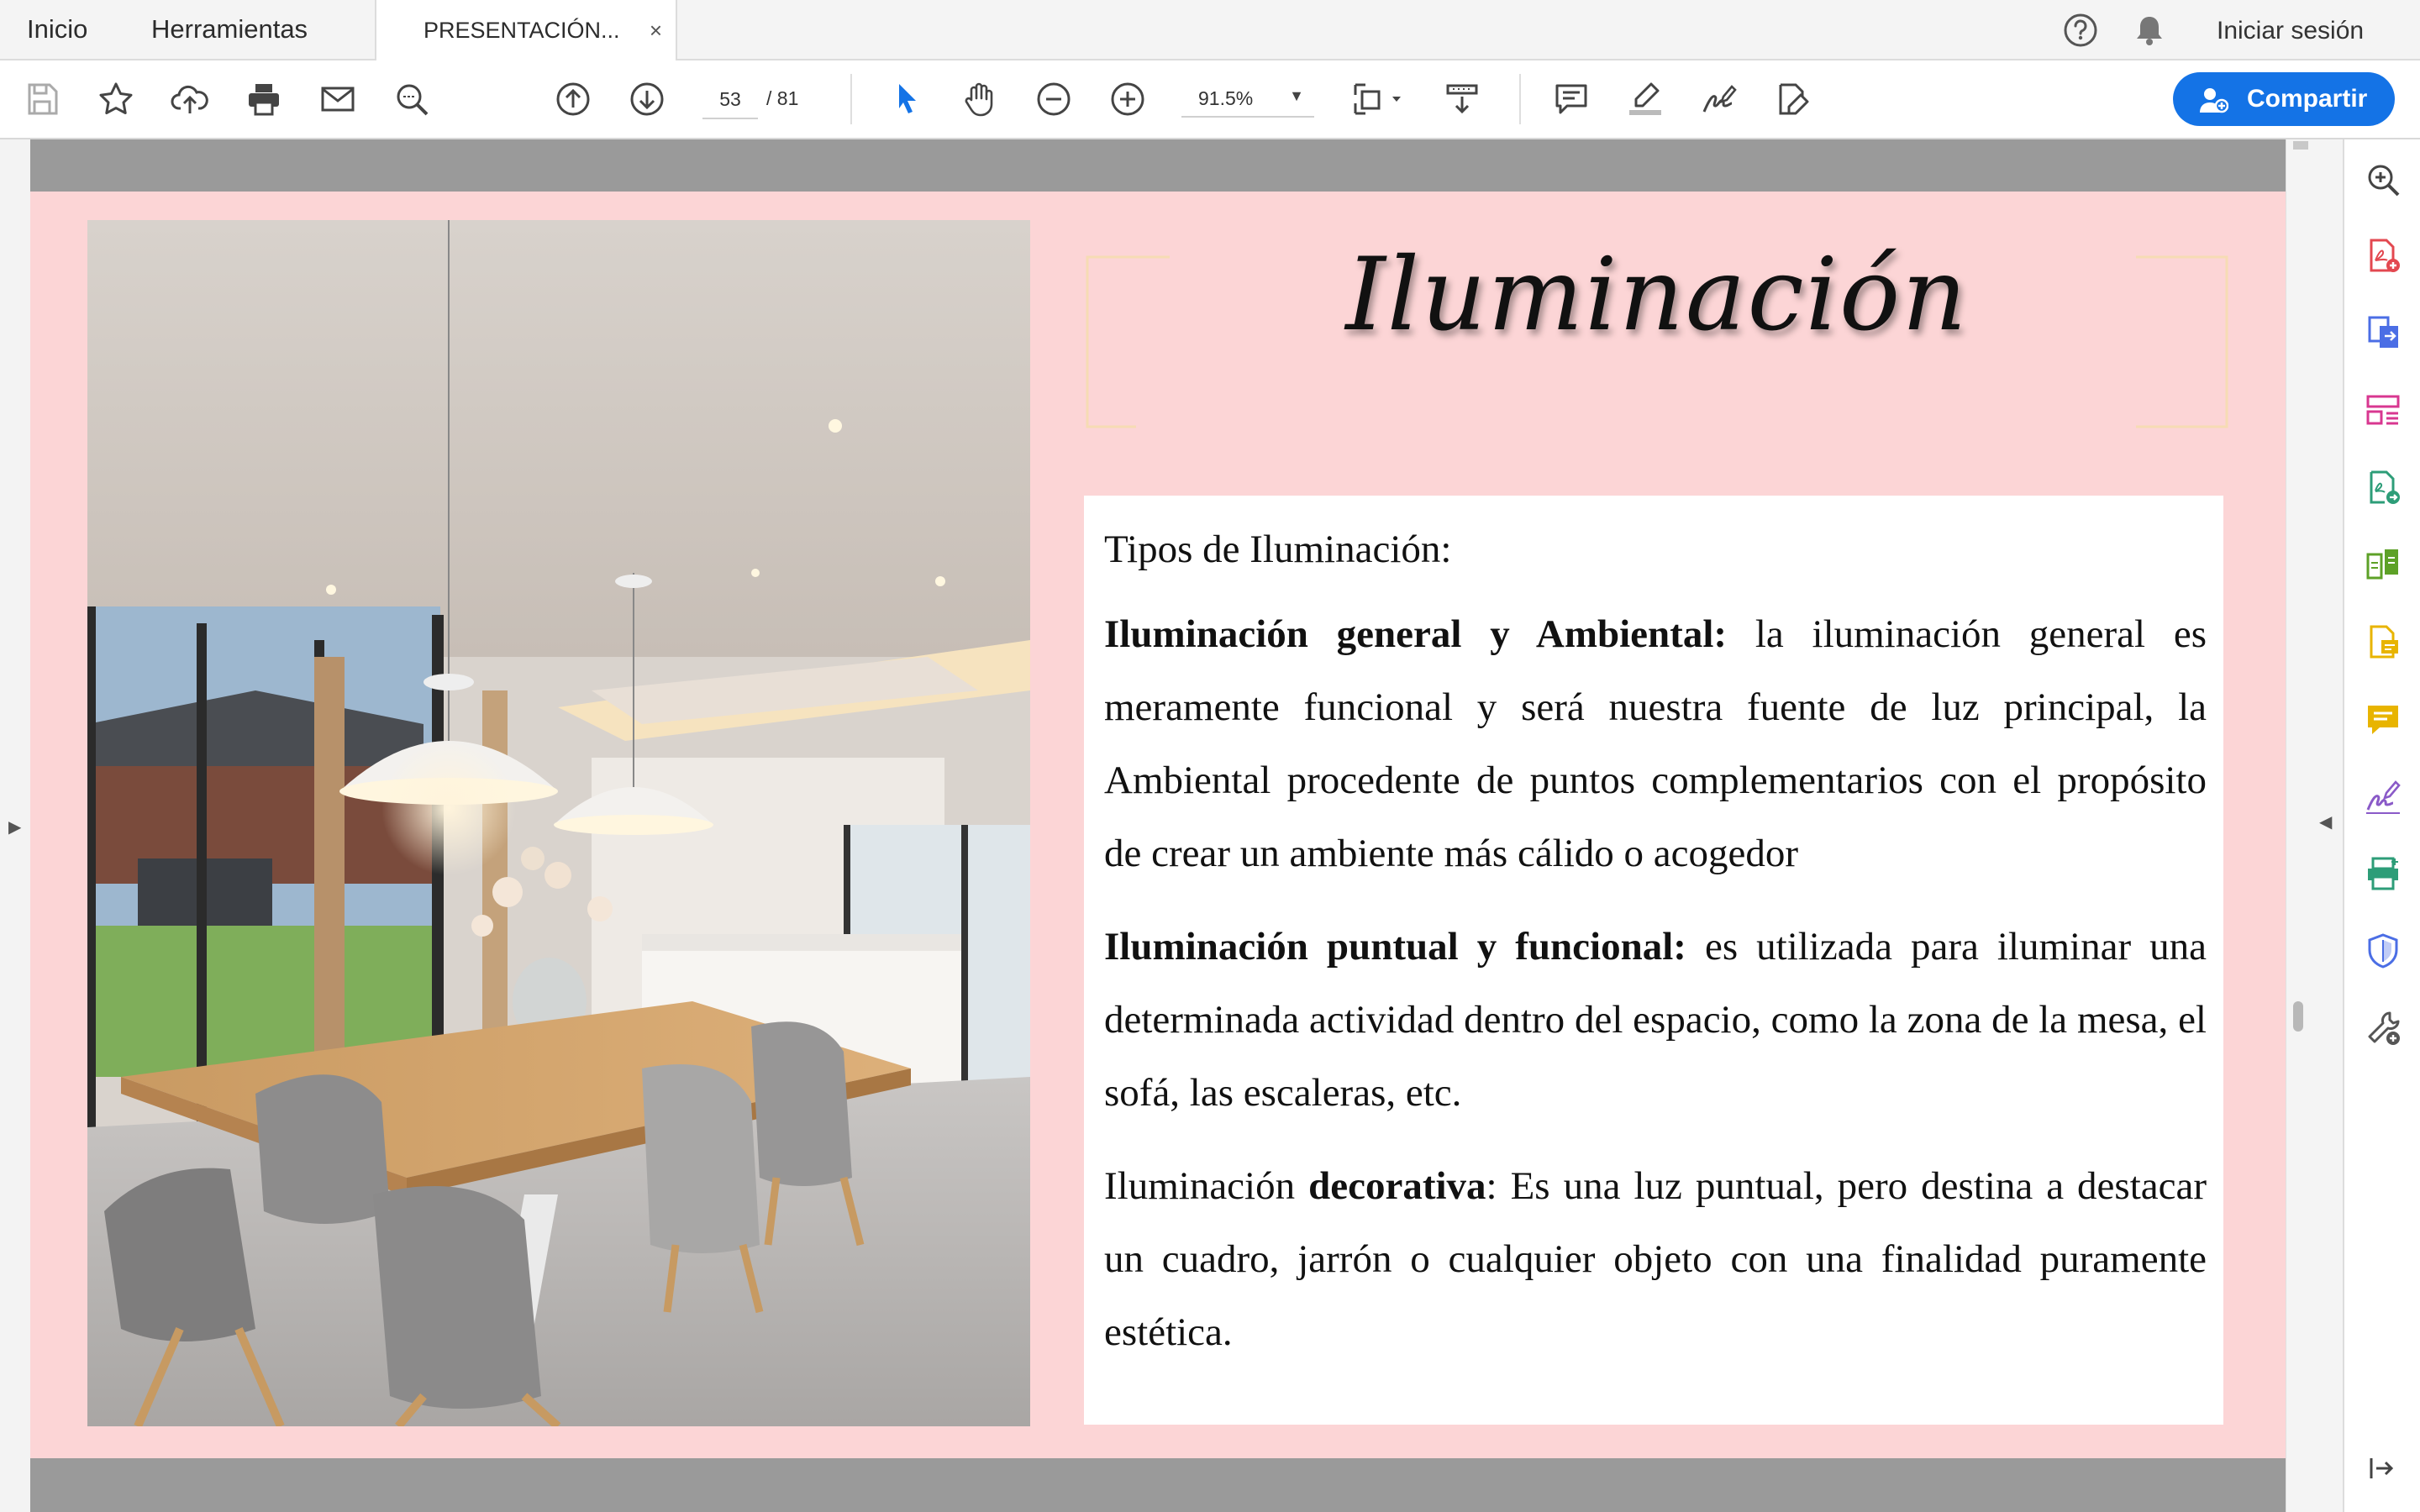  I want to click on collapse-panel-icon, so click(2382, 1470).